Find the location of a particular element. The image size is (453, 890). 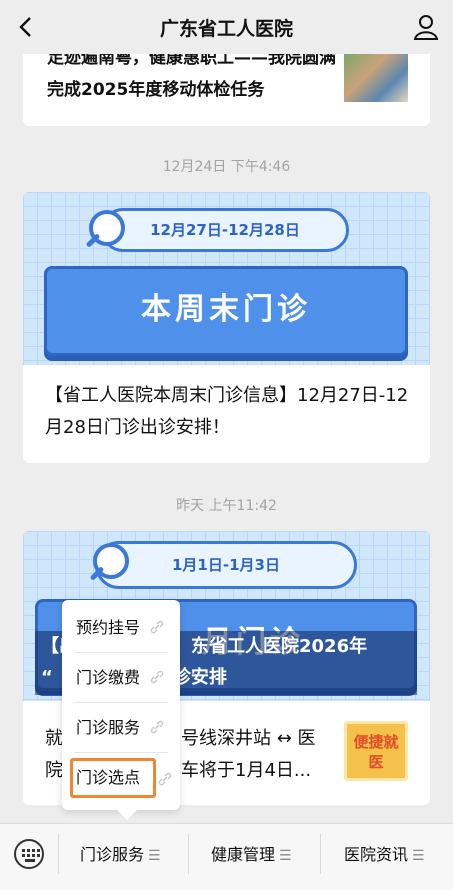

popup-menu: 预约挂号 门诊缴费 门诊服务 门诊选点 is located at coordinates (121, 710).